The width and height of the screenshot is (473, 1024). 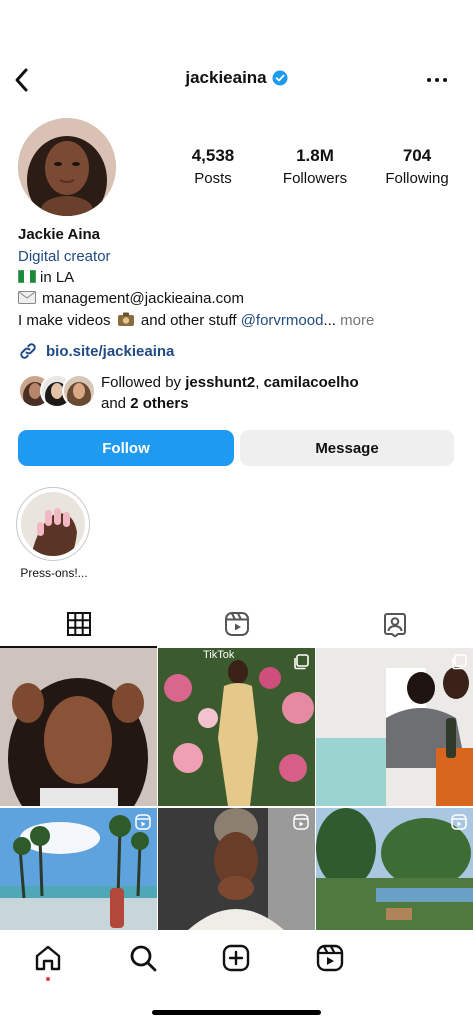 What do you see at coordinates (143, 298) in the screenshot?
I see `email-text: management@jackieaina.com` at bounding box center [143, 298].